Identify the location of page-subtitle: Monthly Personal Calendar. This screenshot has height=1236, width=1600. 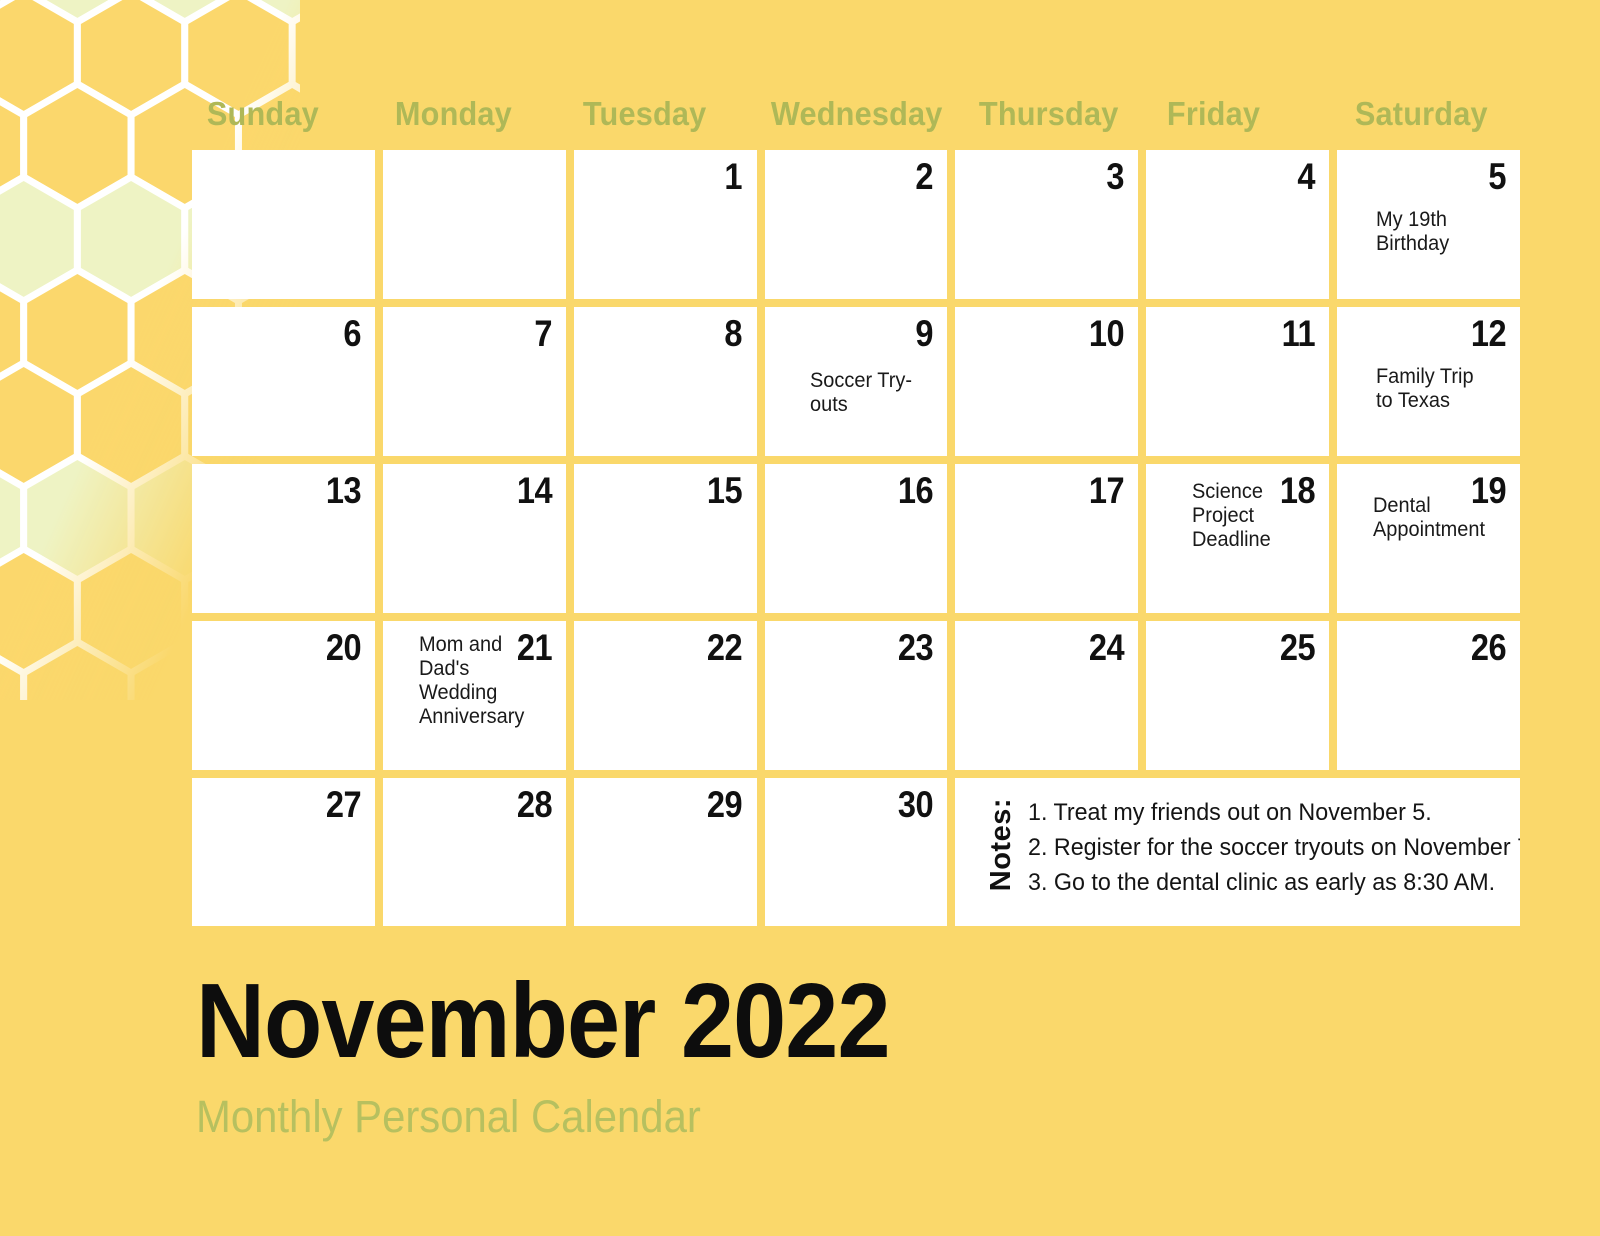
(448, 1116).